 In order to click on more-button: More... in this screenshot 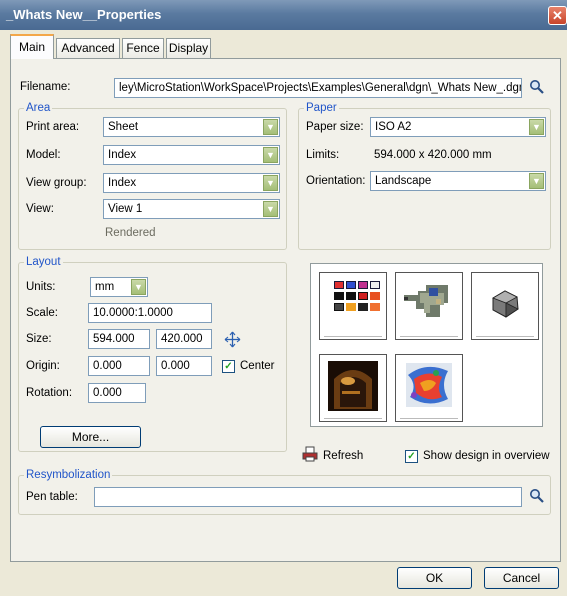, I will do `click(90, 437)`.